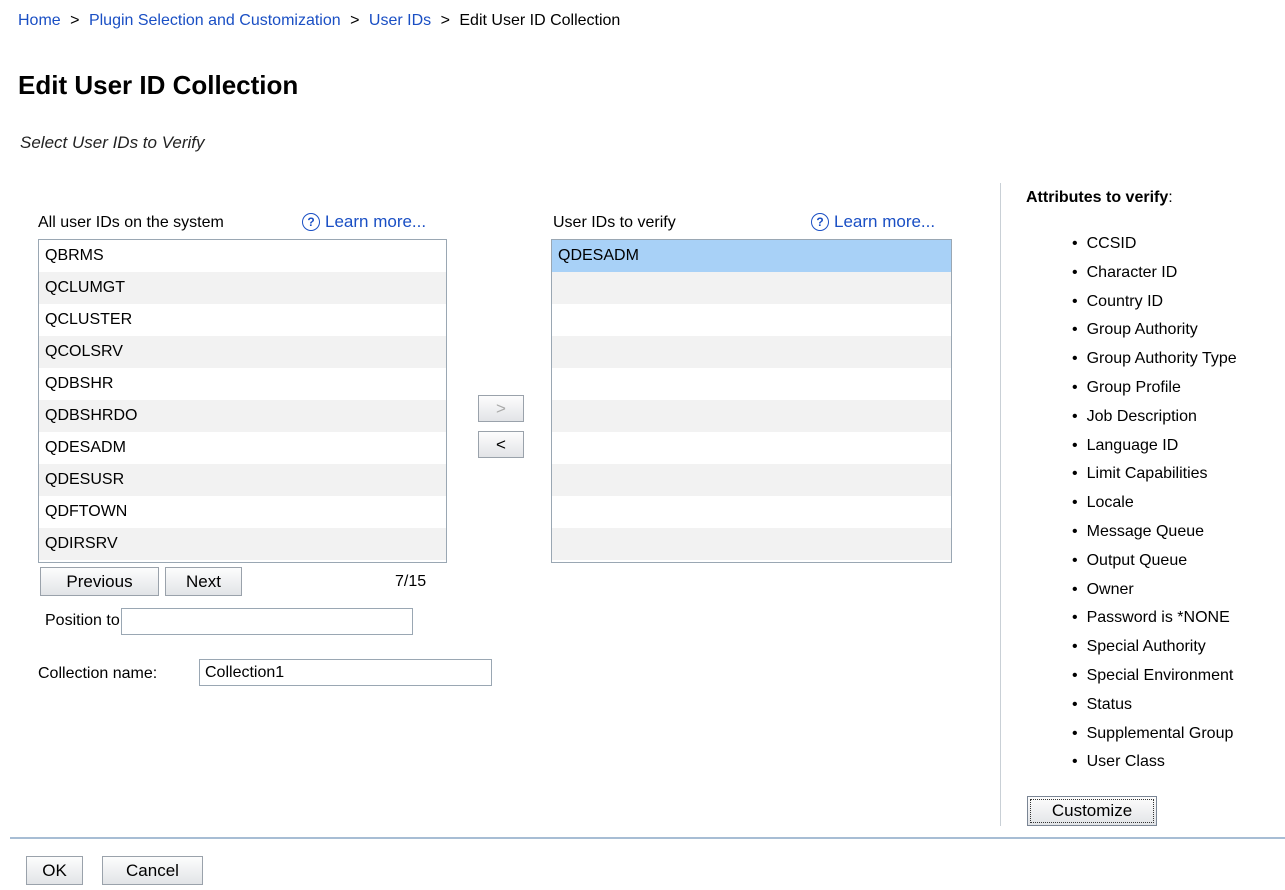 The image size is (1285, 890). What do you see at coordinates (1154, 388) in the screenshot?
I see `attribute-item: Group Profile` at bounding box center [1154, 388].